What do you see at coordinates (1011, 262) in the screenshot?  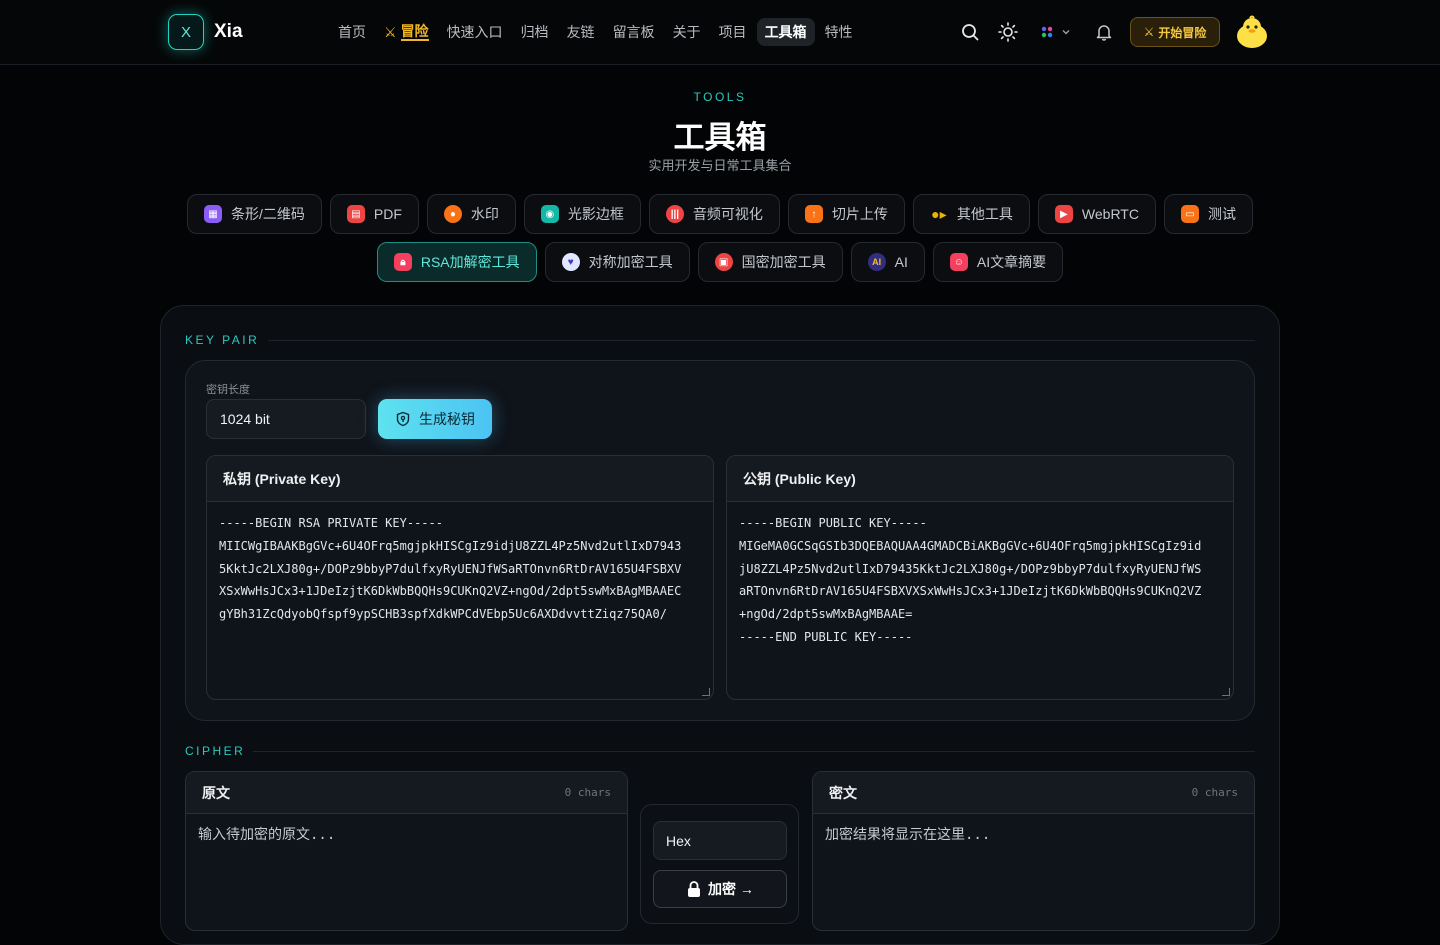 I see `tool-tab-label: AI文章摘要` at bounding box center [1011, 262].